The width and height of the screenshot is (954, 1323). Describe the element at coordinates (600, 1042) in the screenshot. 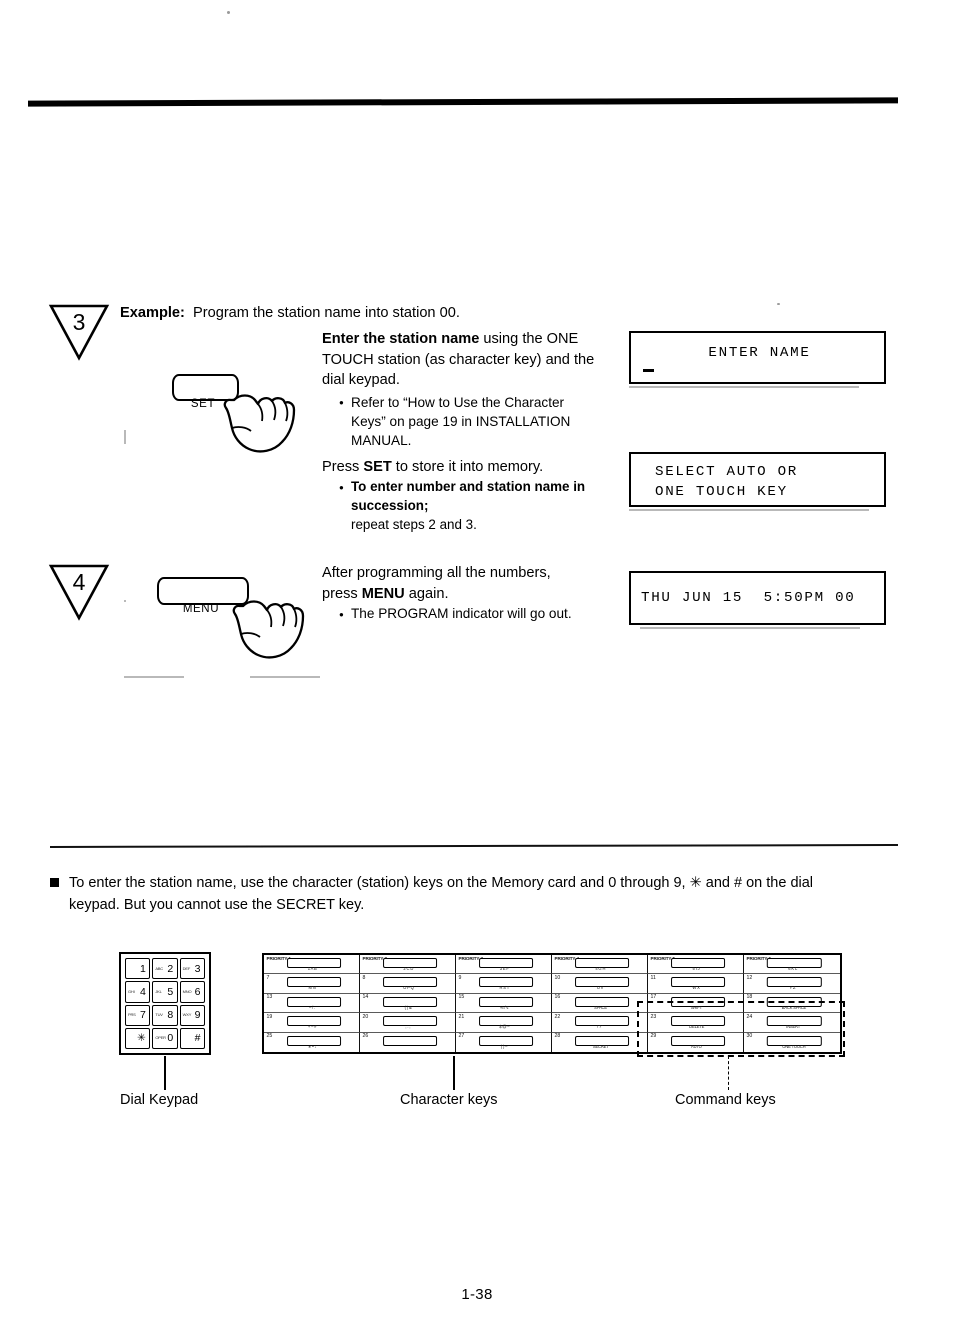

I see `memory-card-station-cell: 28 SECRET` at that location.